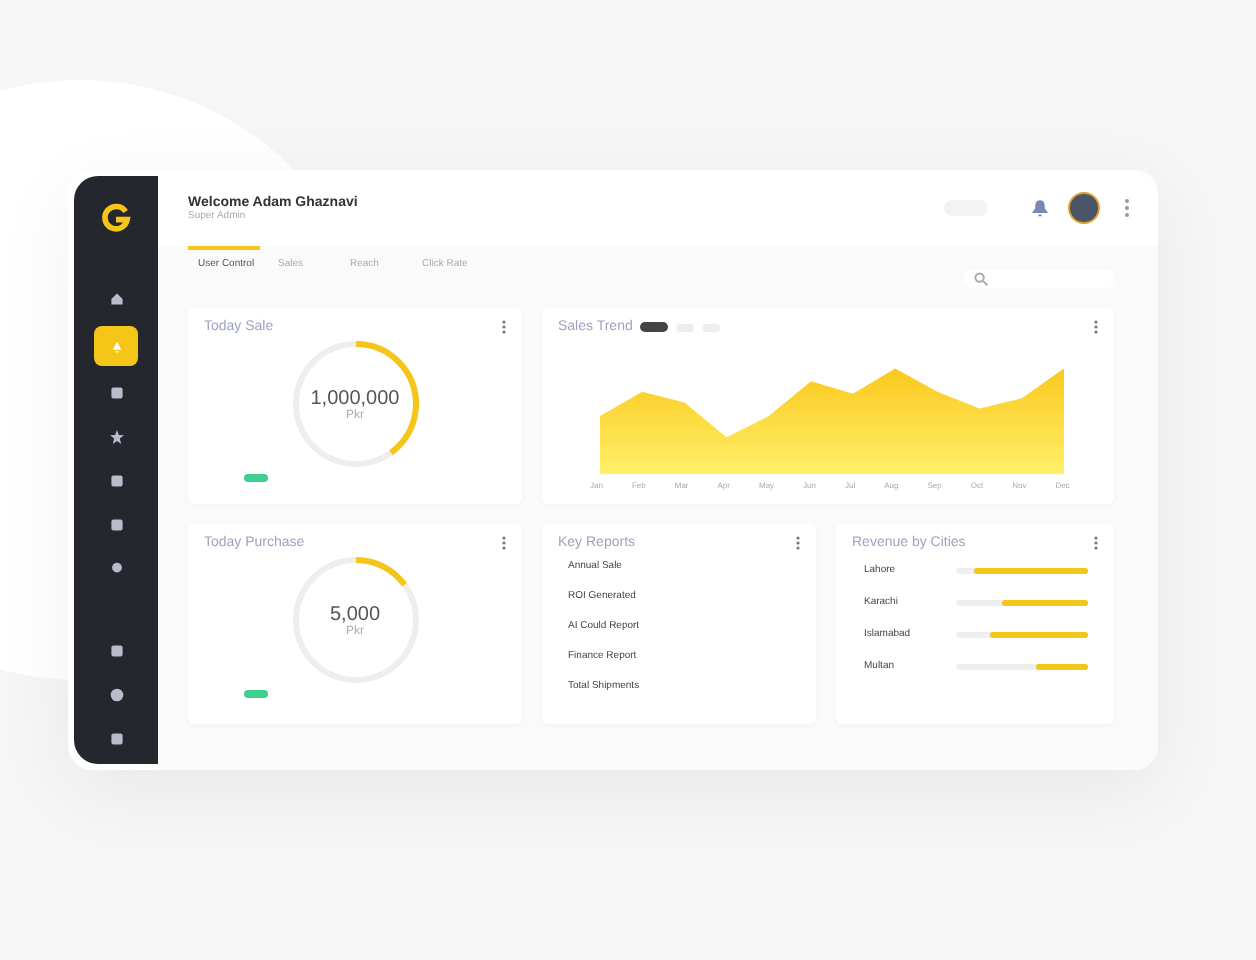  Describe the element at coordinates (116, 437) in the screenshot. I see `star-icon` at that location.